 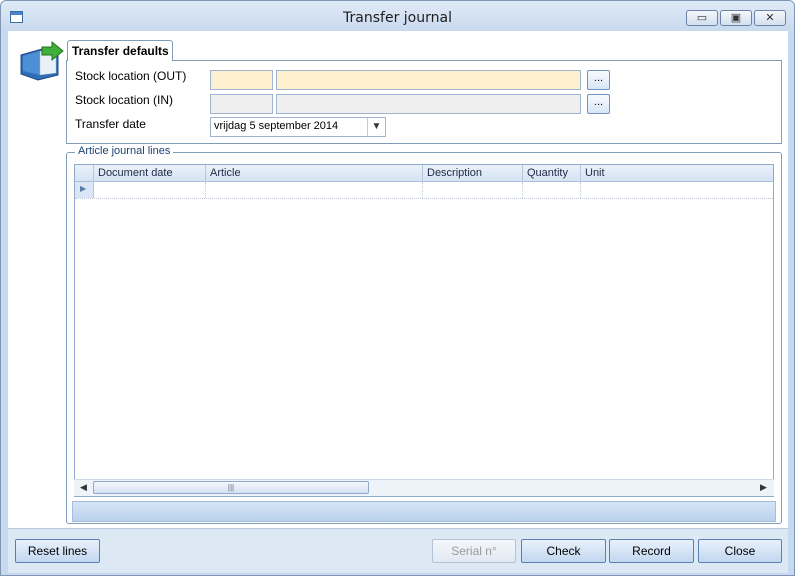 I want to click on stock-in-code-field, so click(x=241, y=104).